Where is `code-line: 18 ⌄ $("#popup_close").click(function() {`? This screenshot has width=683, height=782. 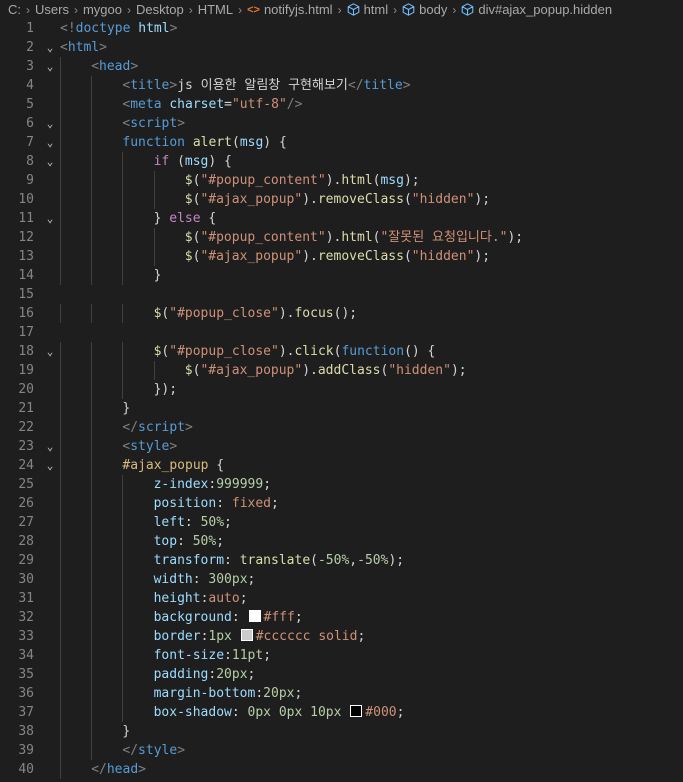 code-line: 18 ⌄ $("#popup_close").click(function() { is located at coordinates (341, 351).